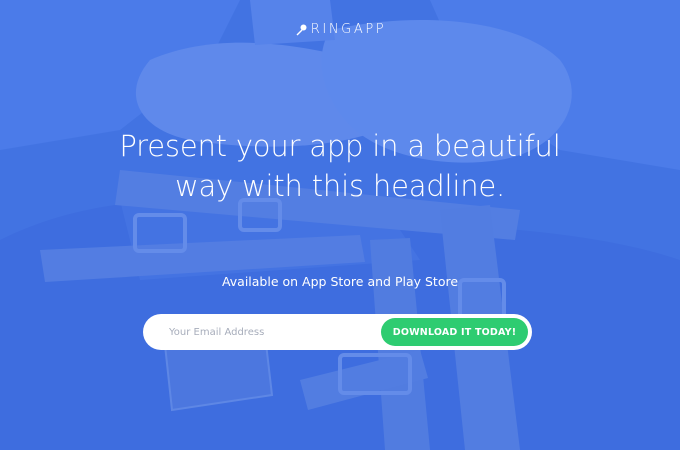 Image resolution: width=680 pixels, height=450 pixels. What do you see at coordinates (454, 332) in the screenshot?
I see `download-button: DOWNLOAD IT TODAY!` at bounding box center [454, 332].